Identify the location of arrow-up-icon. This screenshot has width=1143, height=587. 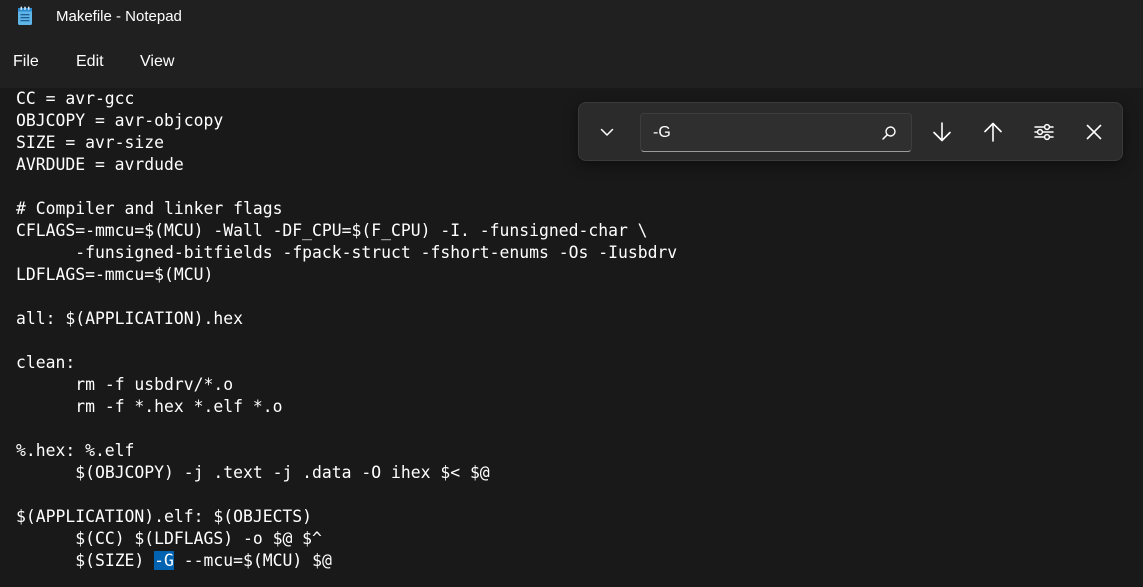
(993, 132).